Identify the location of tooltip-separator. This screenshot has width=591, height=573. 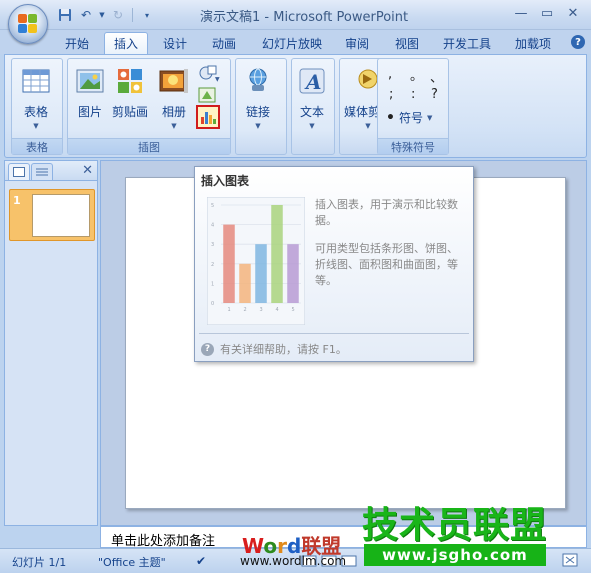
(334, 333).